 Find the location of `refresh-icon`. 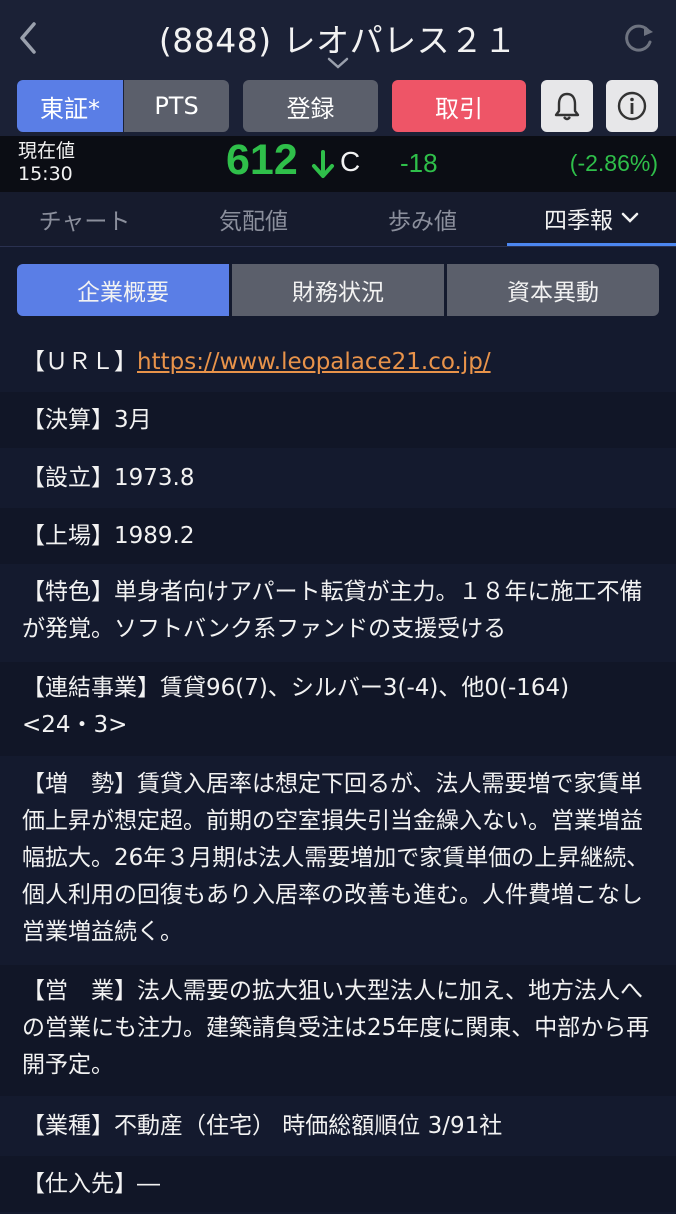

refresh-icon is located at coordinates (638, 38).